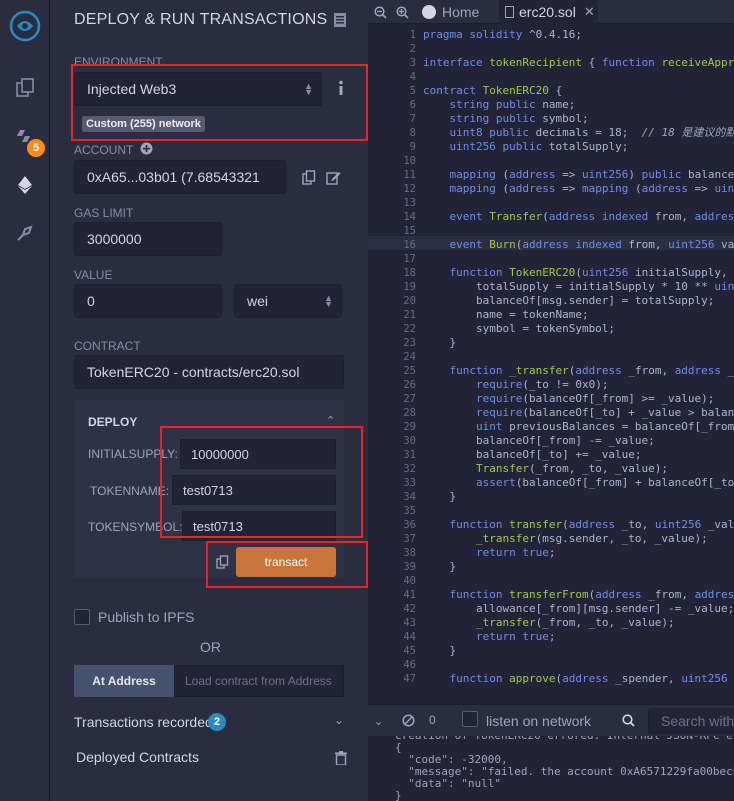 Image resolution: width=734 pixels, height=801 pixels. Describe the element at coordinates (409, 343) in the screenshot. I see `line-number: 23` at that location.